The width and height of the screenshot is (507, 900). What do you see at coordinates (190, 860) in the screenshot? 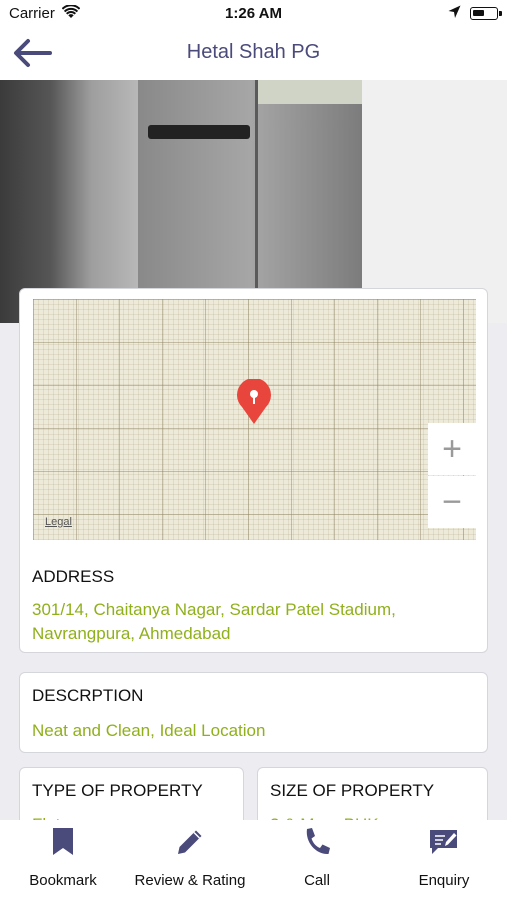
I see `tab-review-rating: Review & Rating` at bounding box center [190, 860].